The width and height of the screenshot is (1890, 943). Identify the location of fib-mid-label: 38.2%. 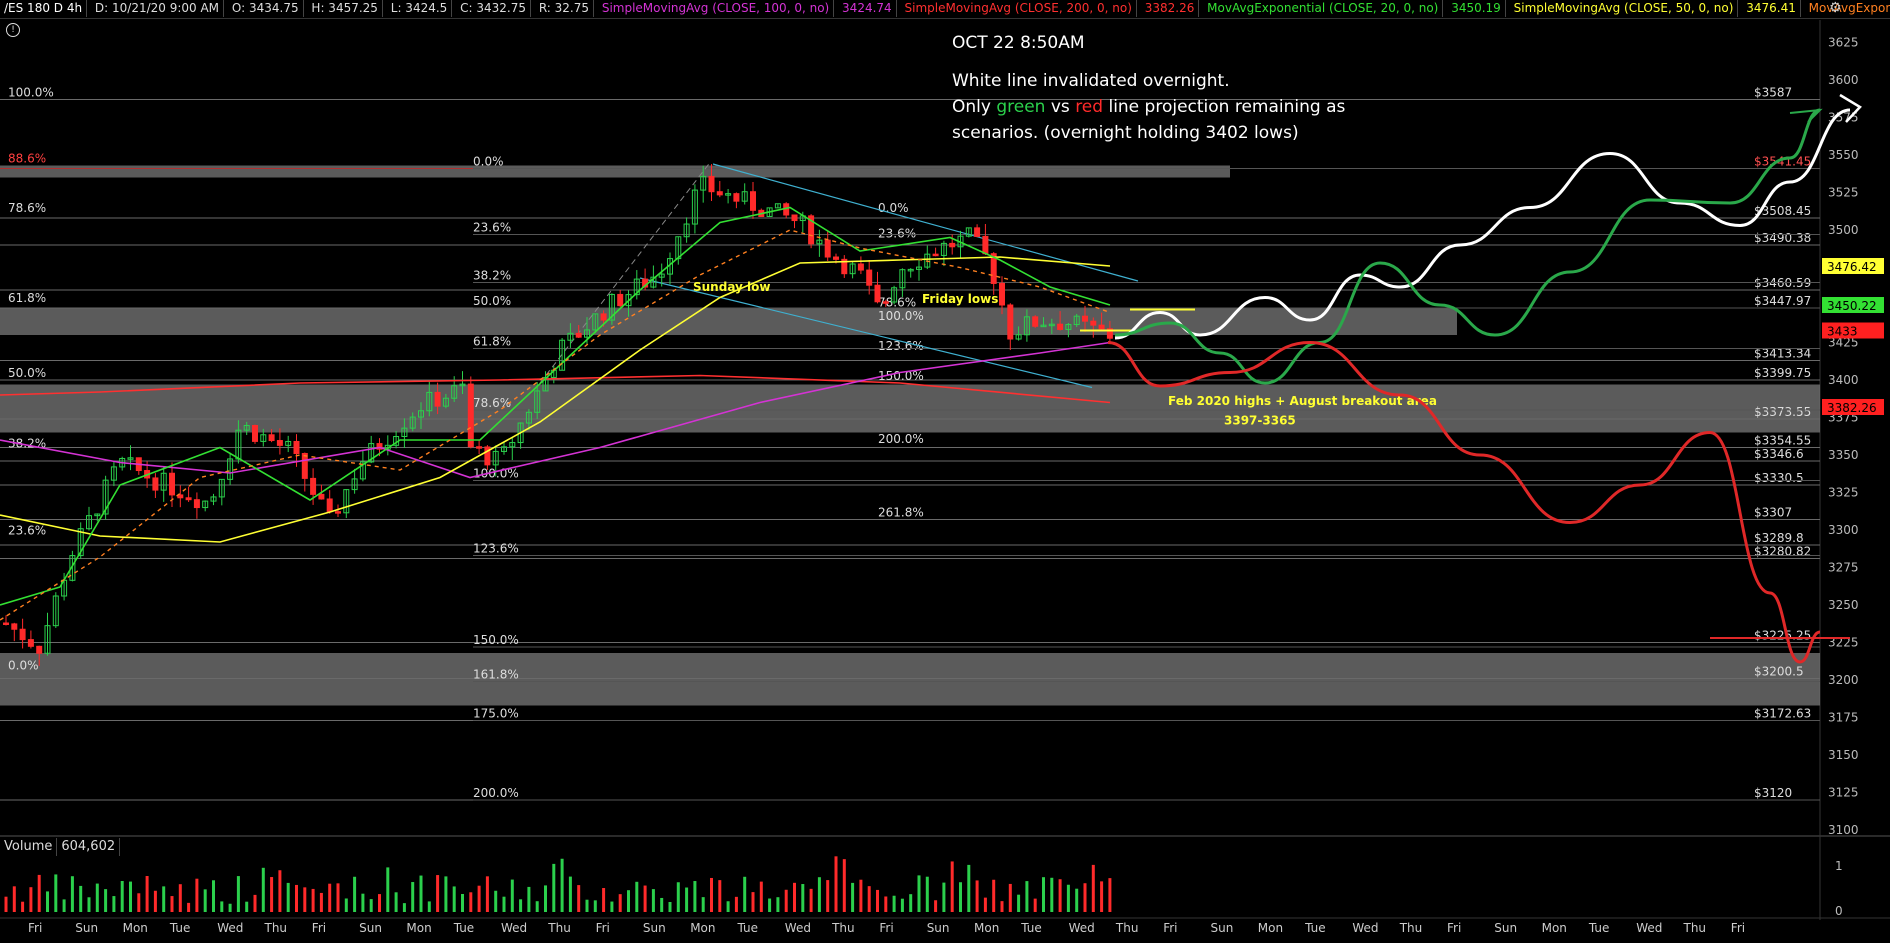
(492, 276).